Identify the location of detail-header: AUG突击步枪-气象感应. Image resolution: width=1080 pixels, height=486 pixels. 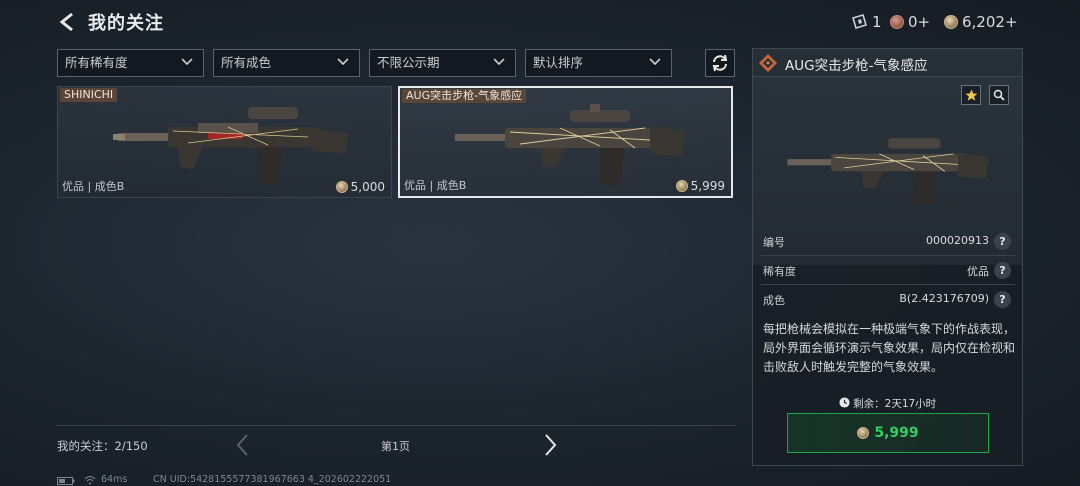
(887, 63).